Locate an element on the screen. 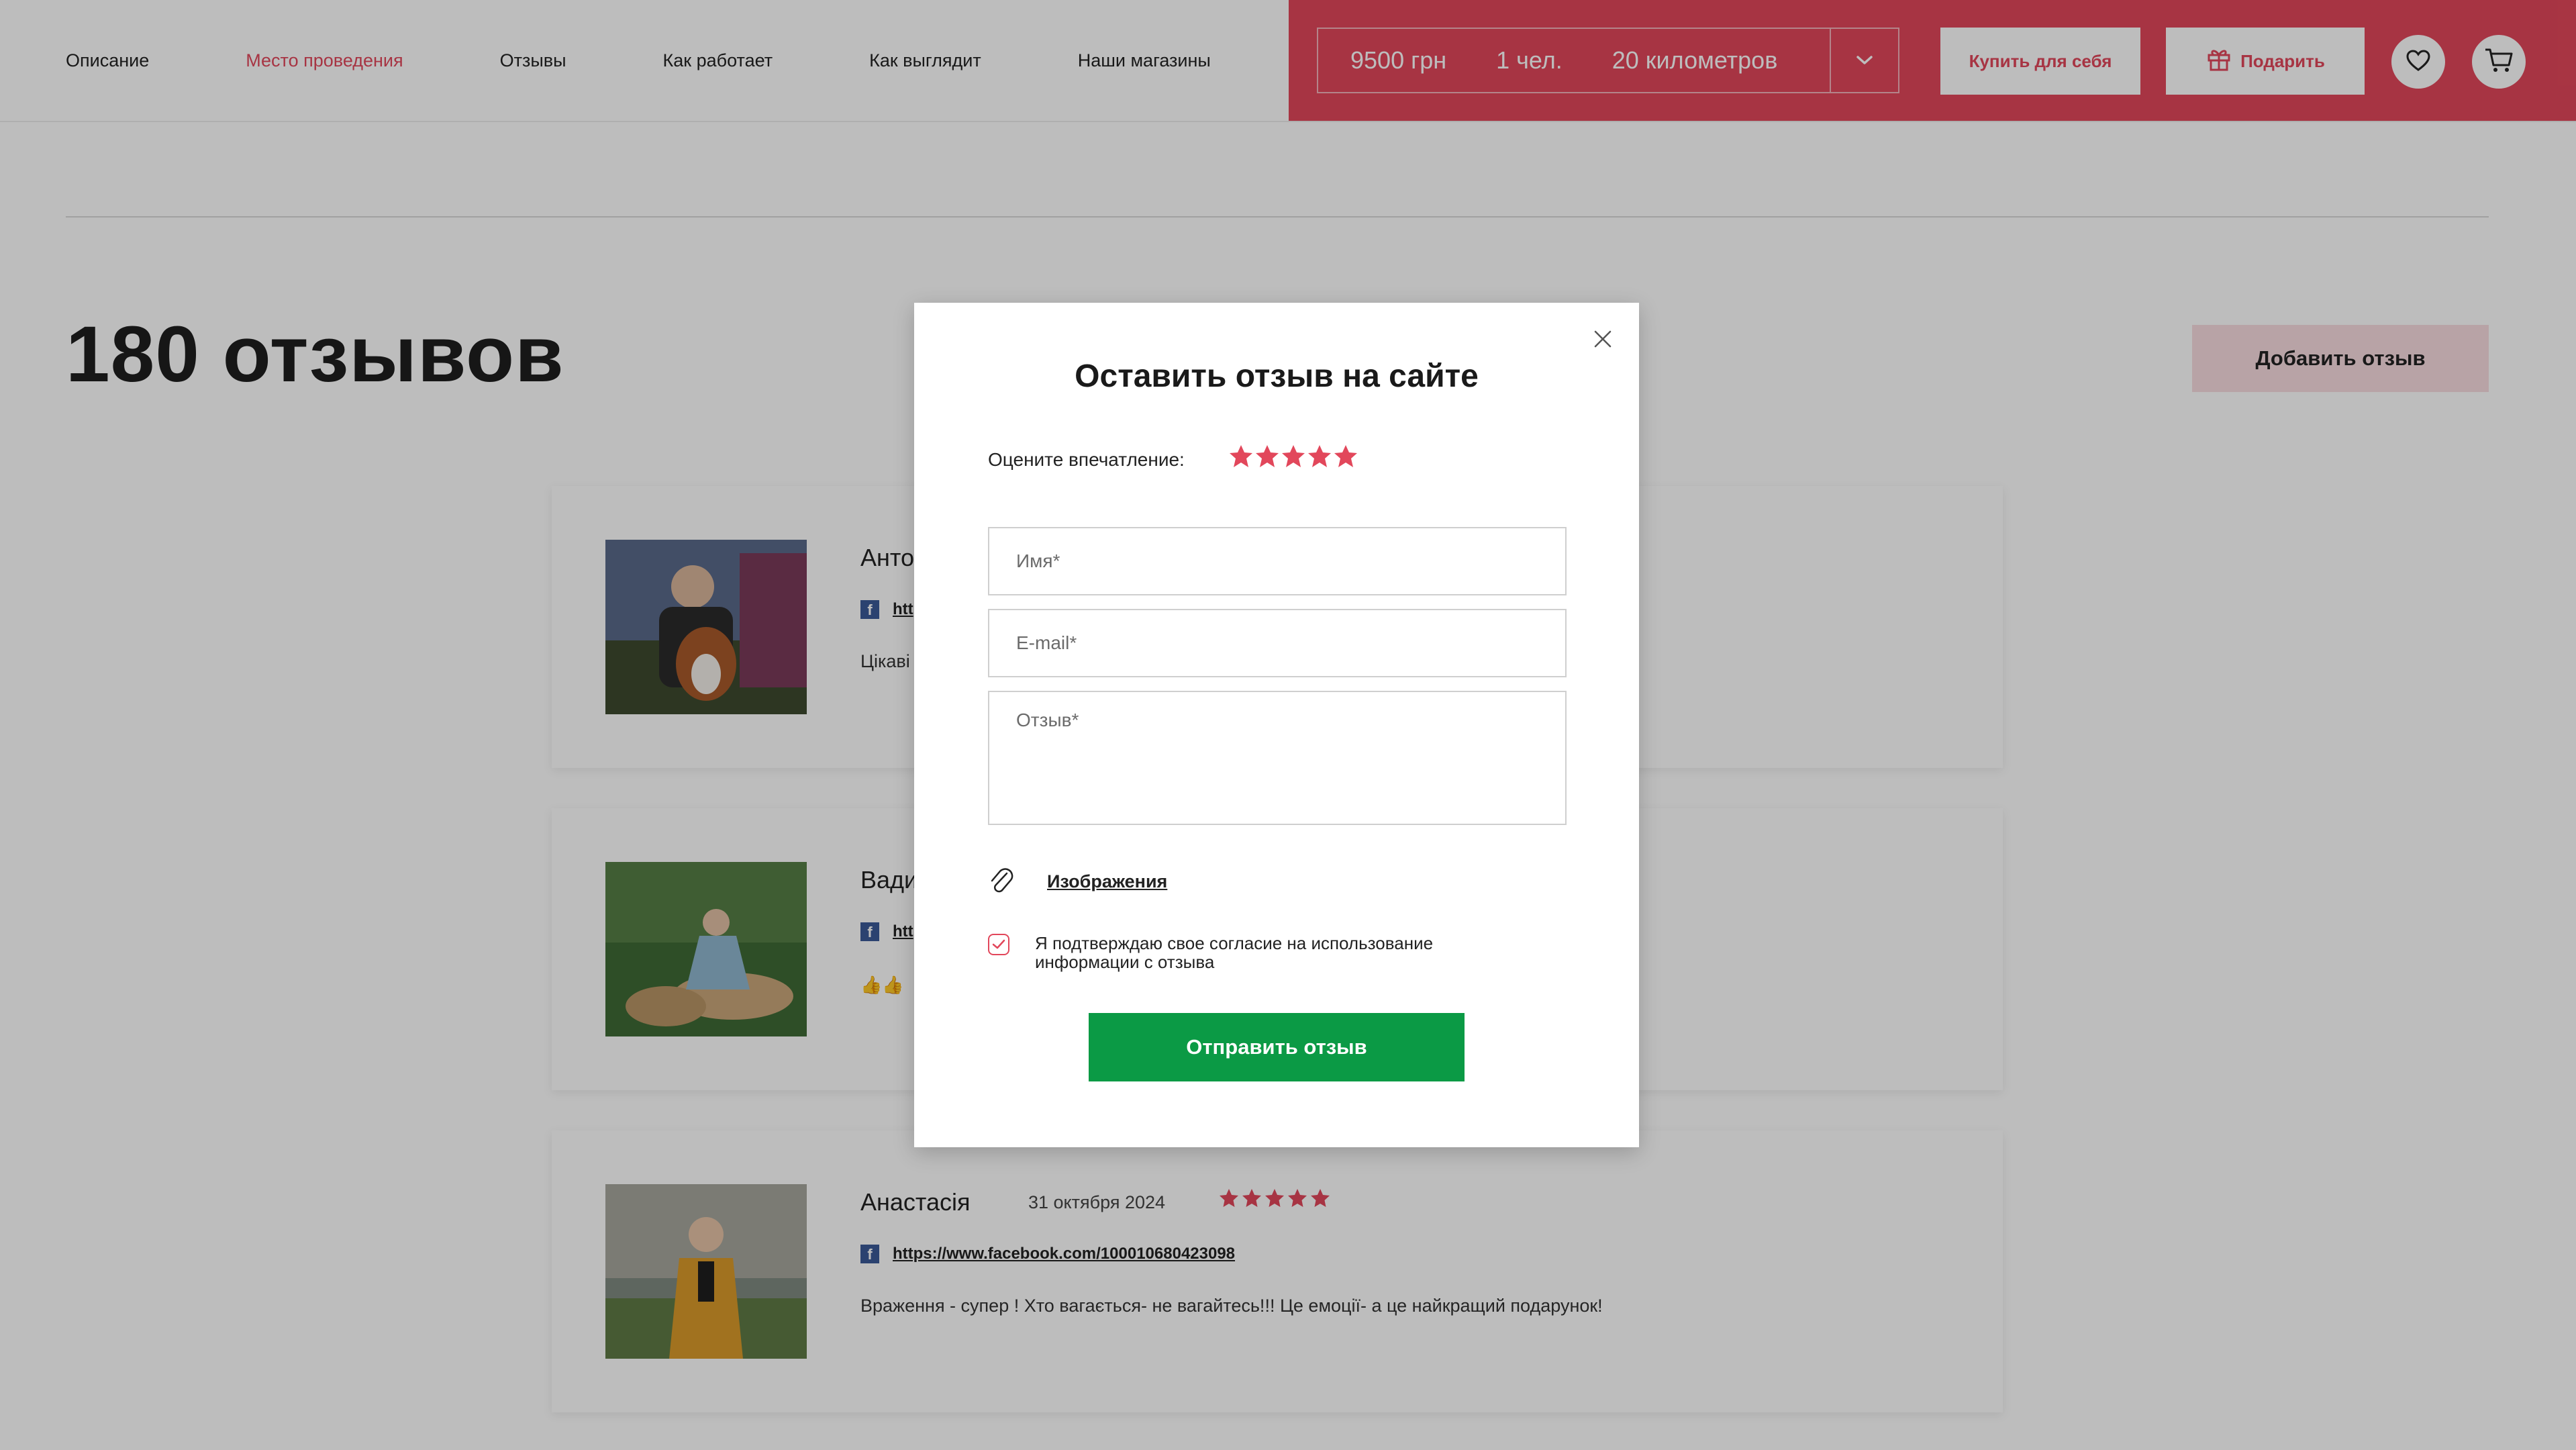 The image size is (2576, 1450). name-field-box is located at coordinates (1277, 561).